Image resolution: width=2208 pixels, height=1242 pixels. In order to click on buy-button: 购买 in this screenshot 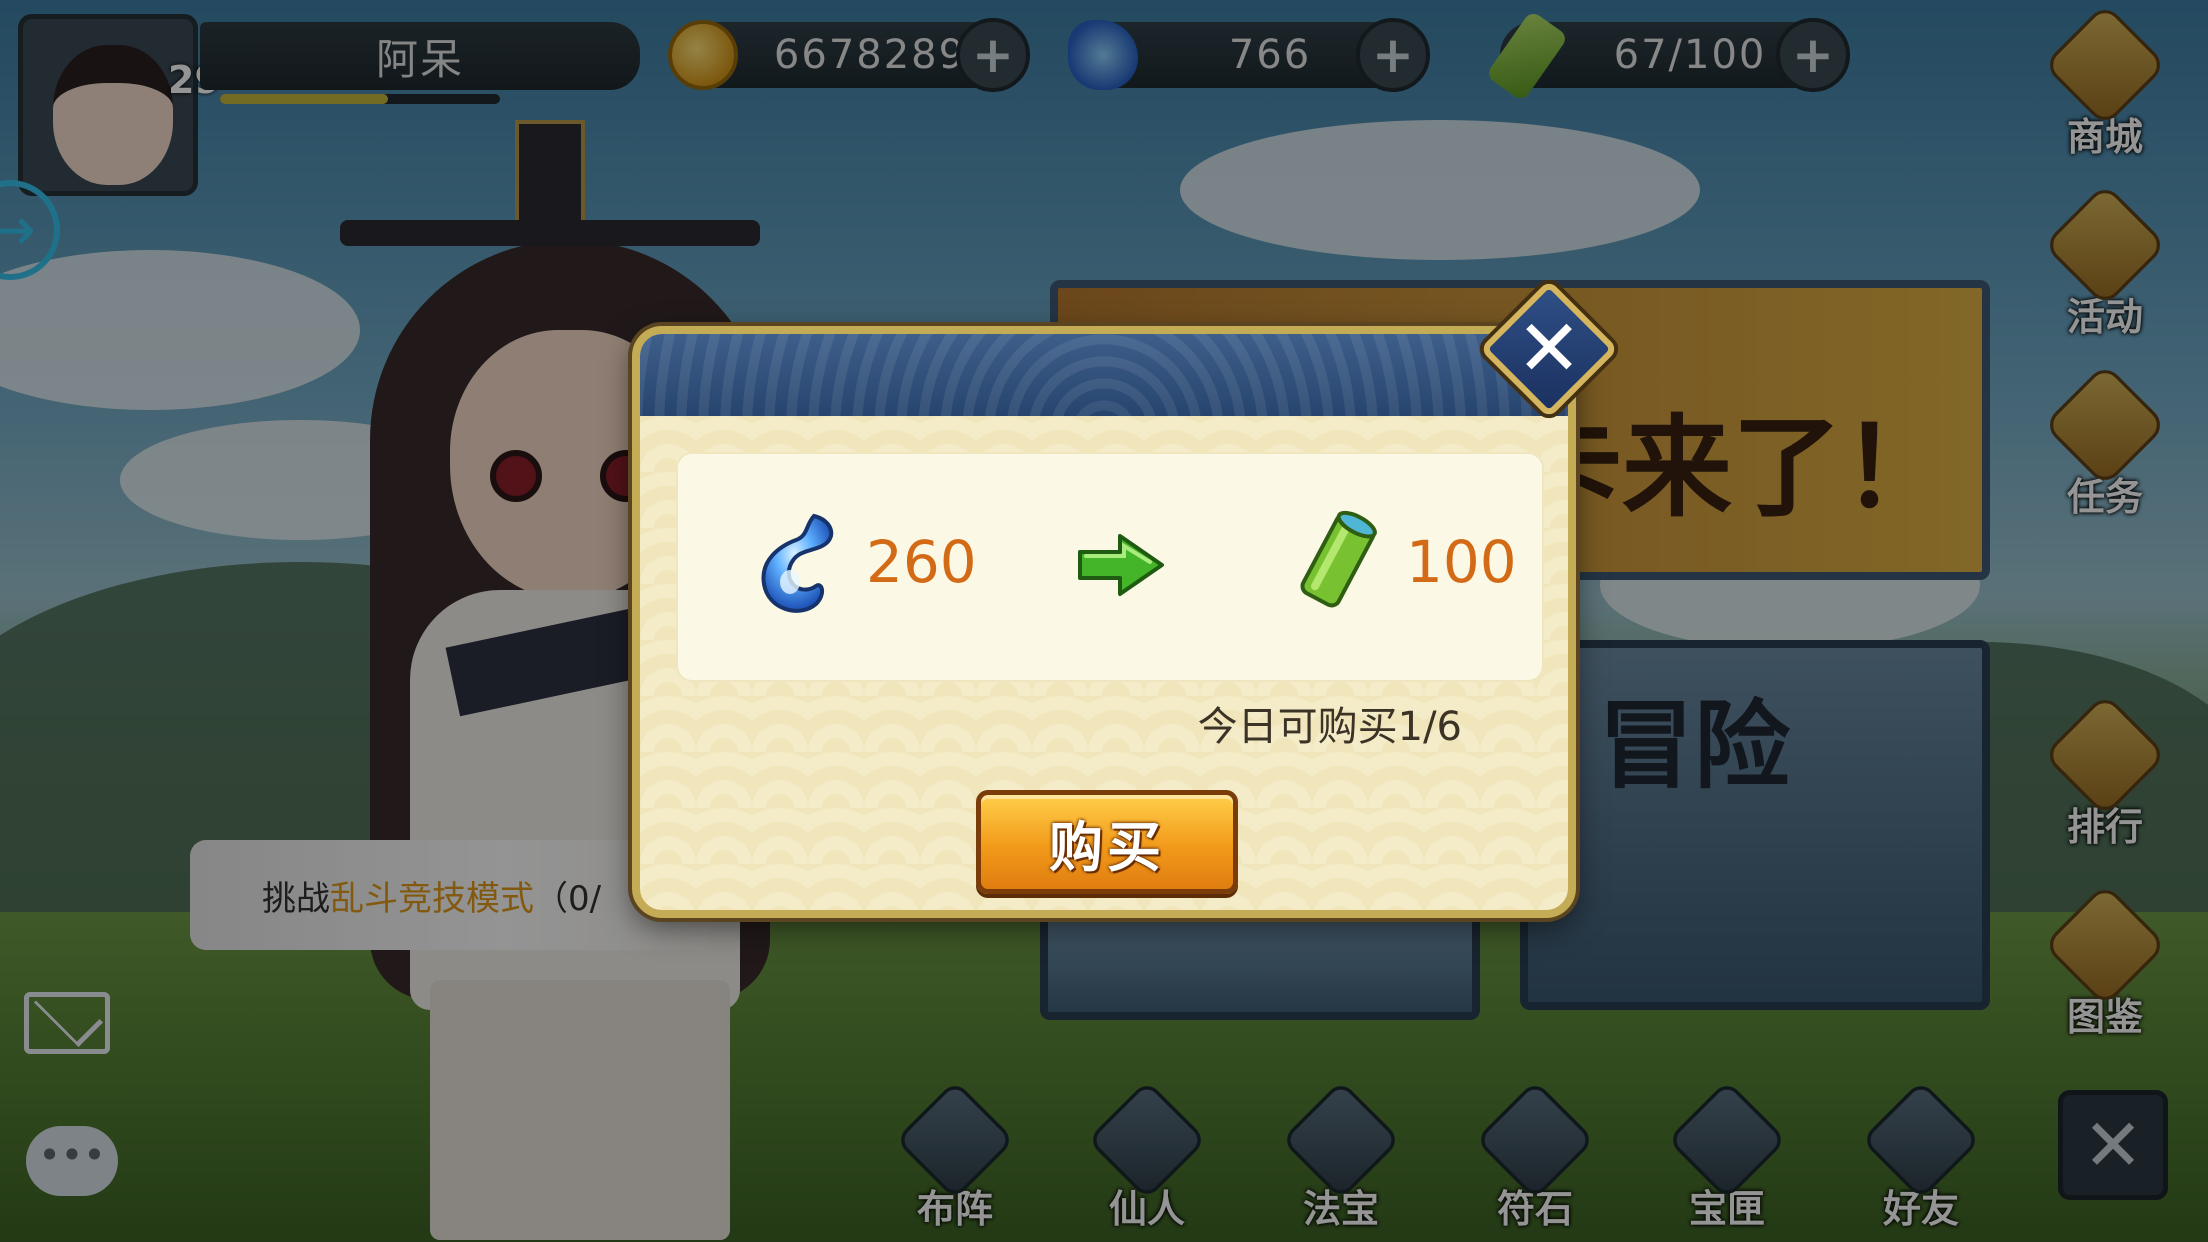, I will do `click(1107, 842)`.